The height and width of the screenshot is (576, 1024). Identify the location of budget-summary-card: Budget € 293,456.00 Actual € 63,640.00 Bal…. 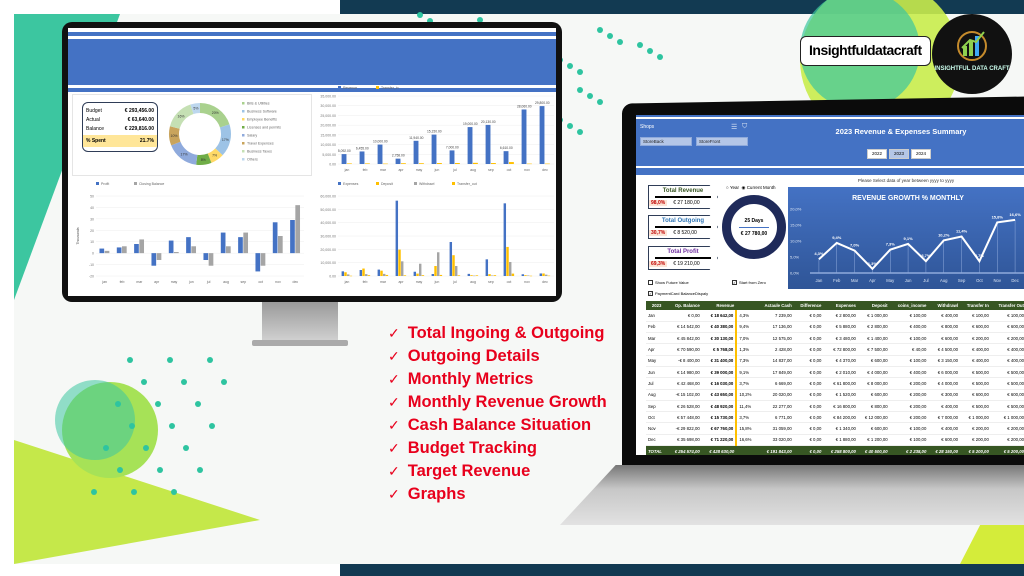
(120, 127).